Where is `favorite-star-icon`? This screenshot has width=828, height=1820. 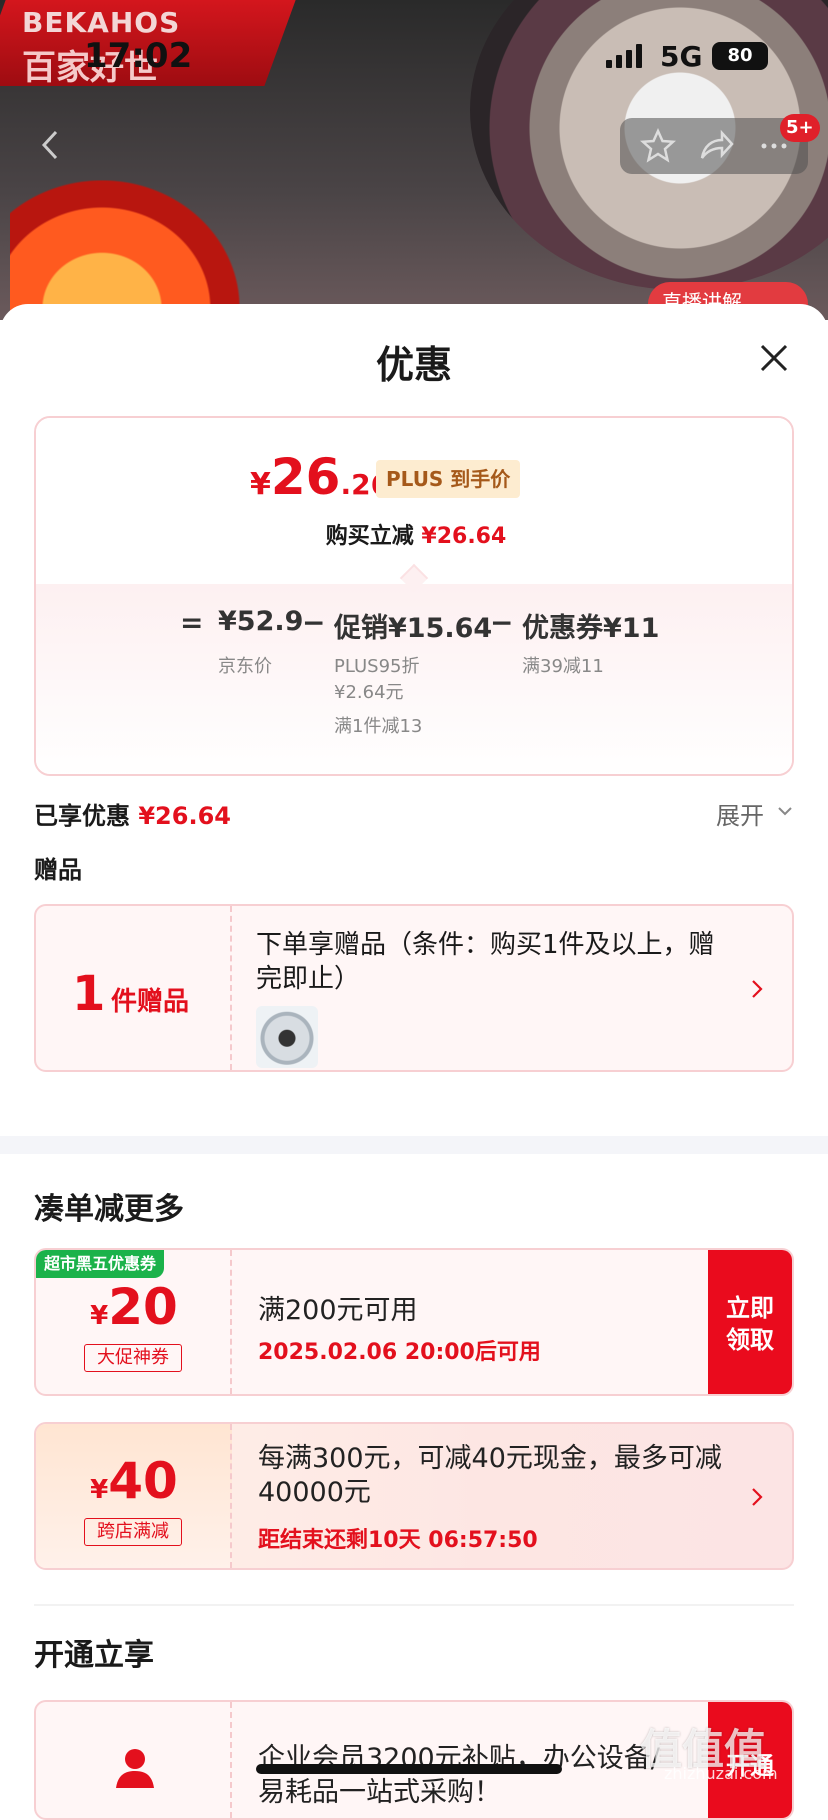
favorite-star-icon is located at coordinates (658, 146).